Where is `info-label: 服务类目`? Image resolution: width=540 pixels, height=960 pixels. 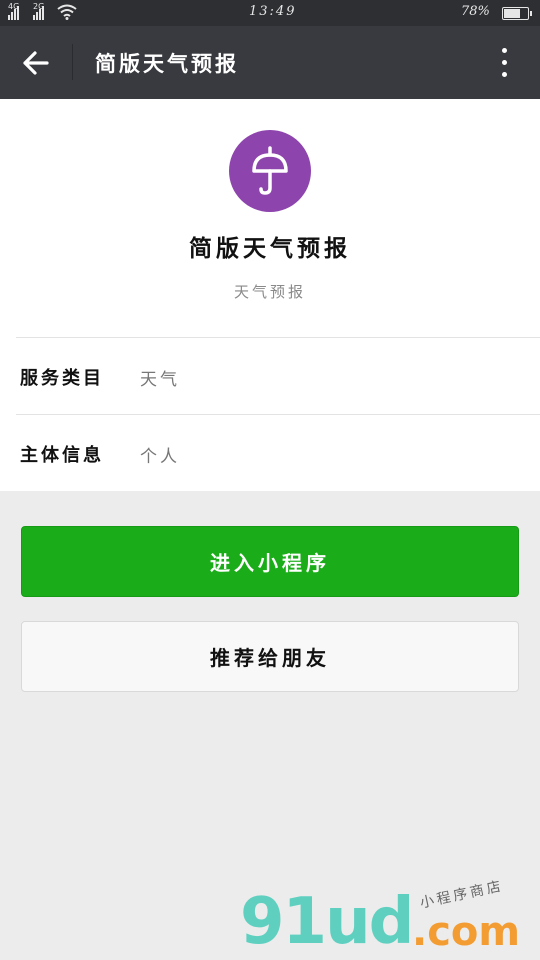
info-label: 服务类目 is located at coordinates (62, 378).